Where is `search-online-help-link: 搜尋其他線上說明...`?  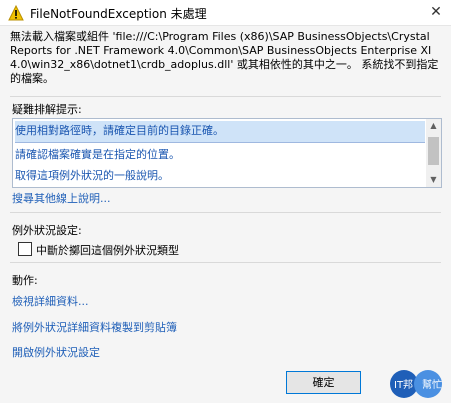
search-online-help-link: 搜尋其他線上說明... is located at coordinates (61, 198).